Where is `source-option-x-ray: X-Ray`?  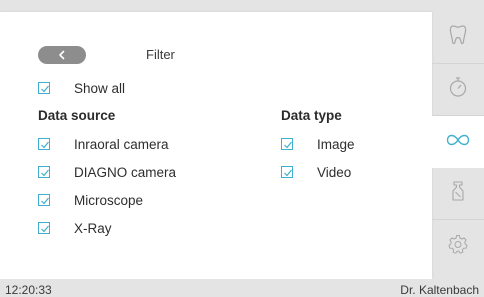
source-option-x-ray: X-Ray is located at coordinates (75, 228).